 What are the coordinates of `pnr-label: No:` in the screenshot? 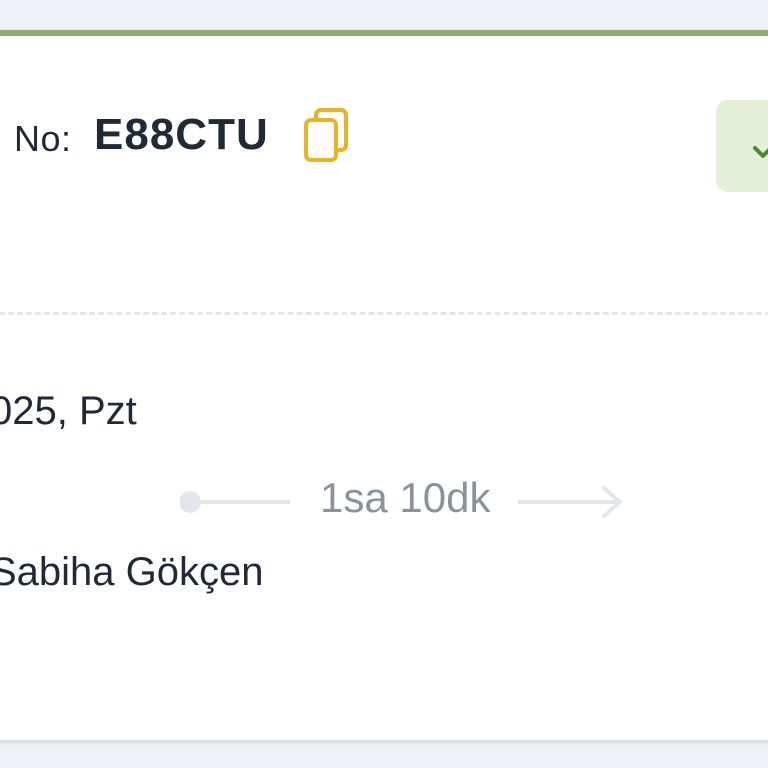 It's located at (43, 138).